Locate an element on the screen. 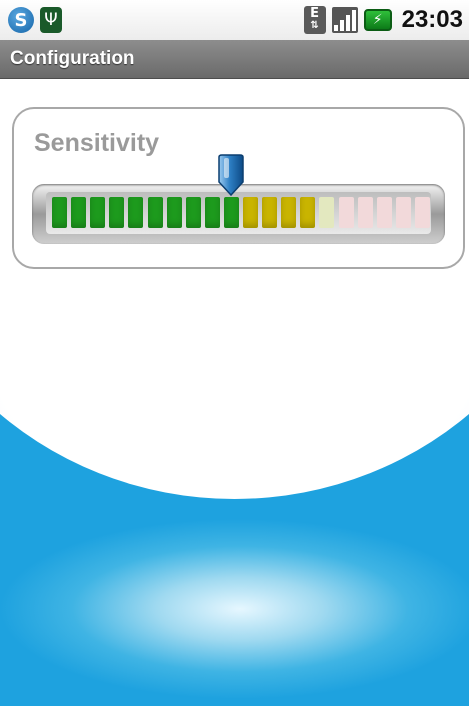  page-title: Configuration is located at coordinates (72, 58).